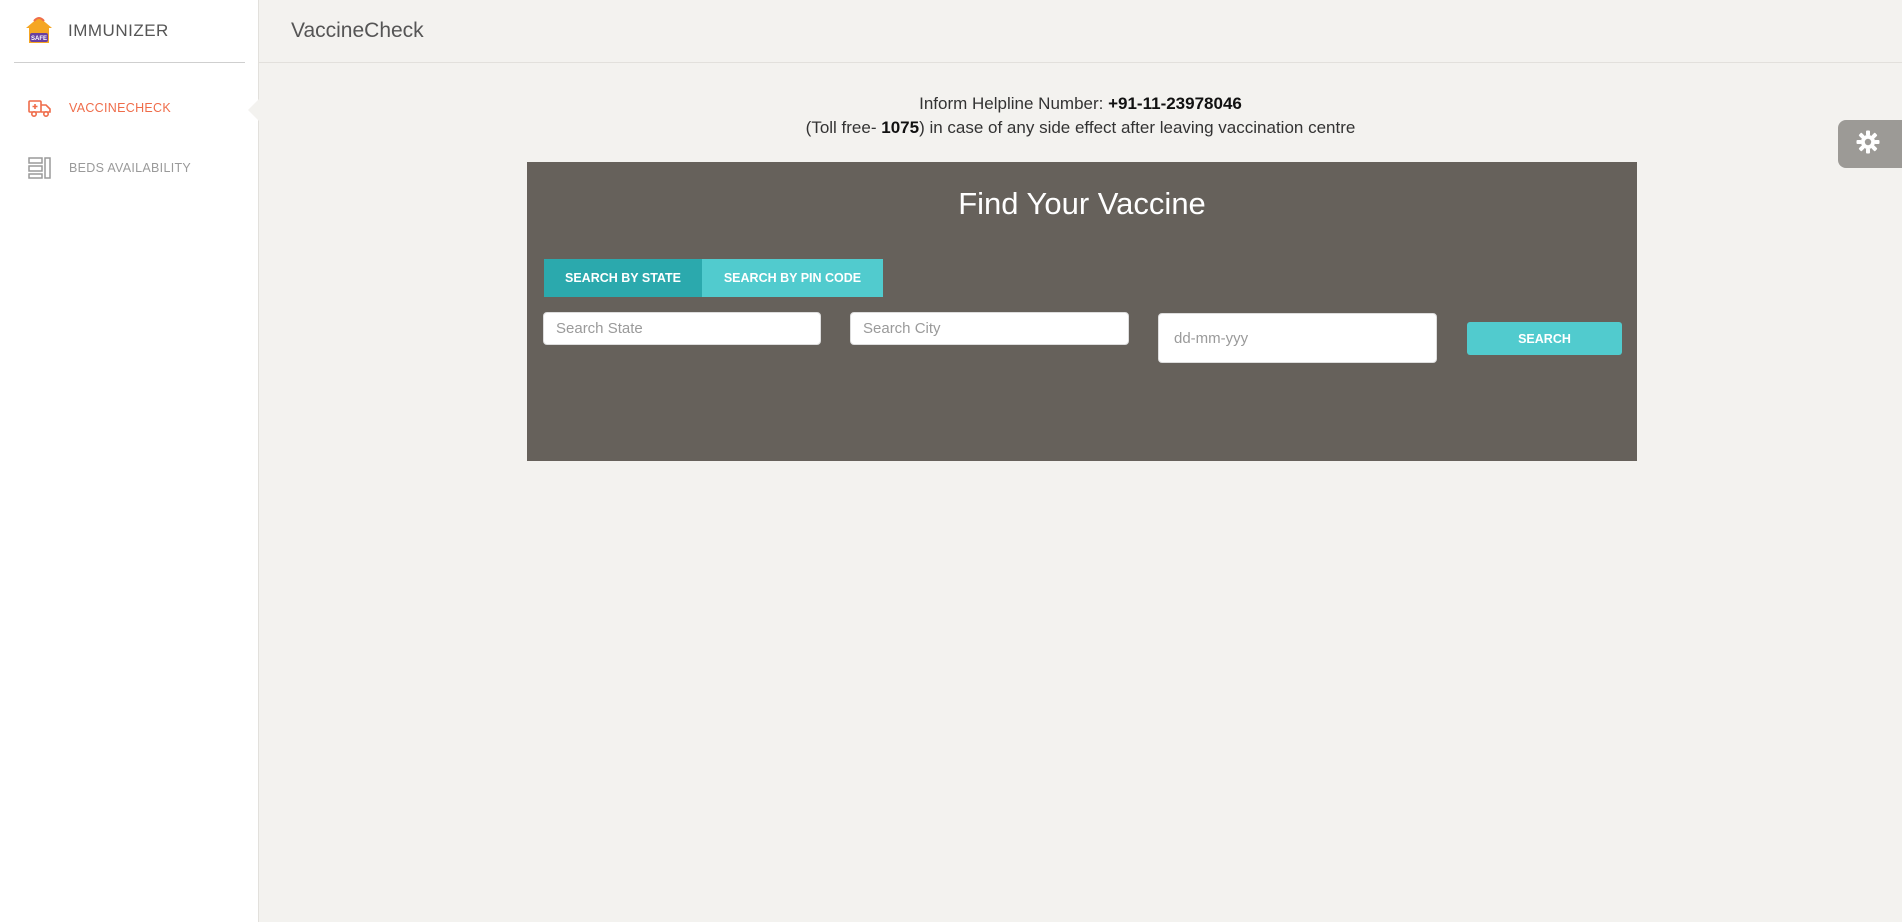  What do you see at coordinates (1082, 203) in the screenshot?
I see `finder-title: Find Your Vaccine` at bounding box center [1082, 203].